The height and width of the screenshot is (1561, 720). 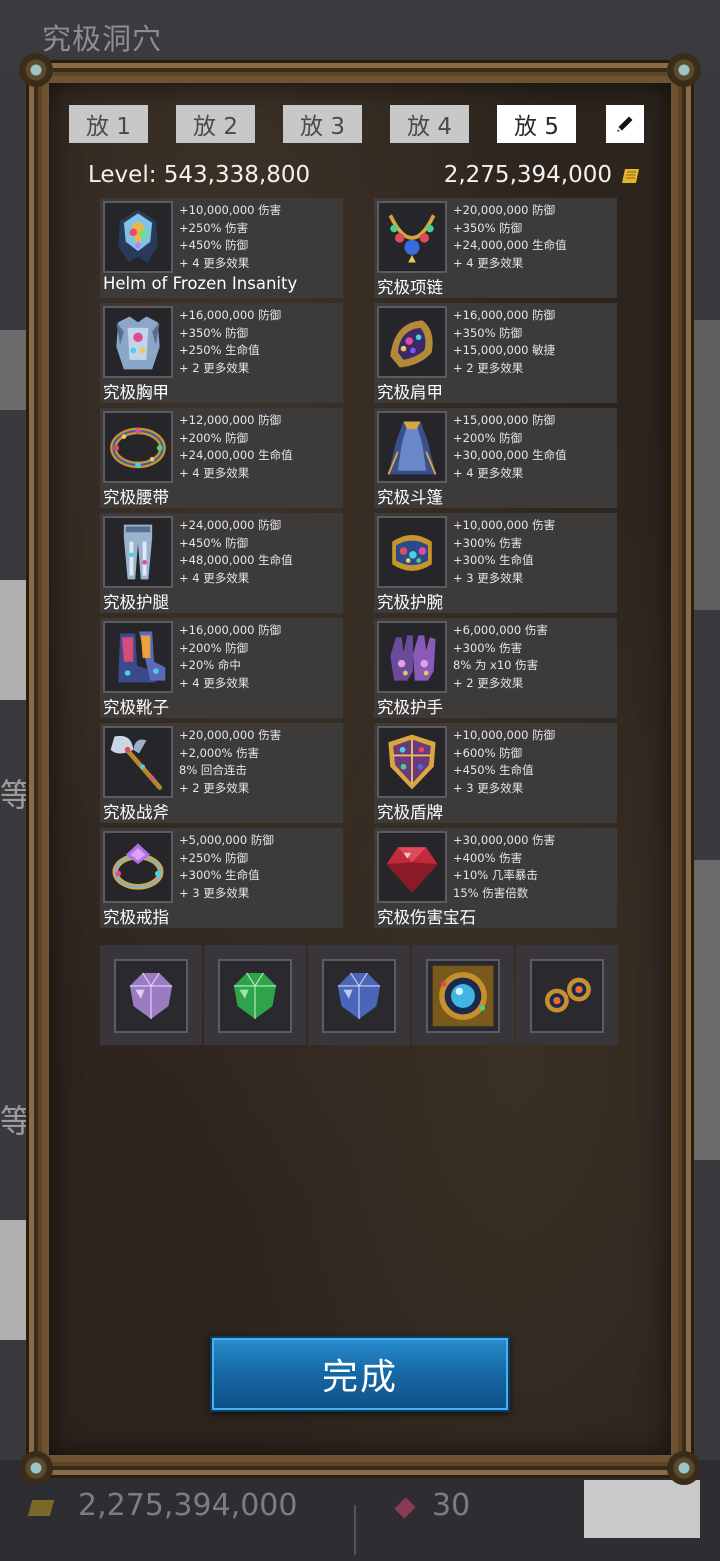 What do you see at coordinates (410, 392) in the screenshot?
I see `item-name: 究极肩甲` at bounding box center [410, 392].